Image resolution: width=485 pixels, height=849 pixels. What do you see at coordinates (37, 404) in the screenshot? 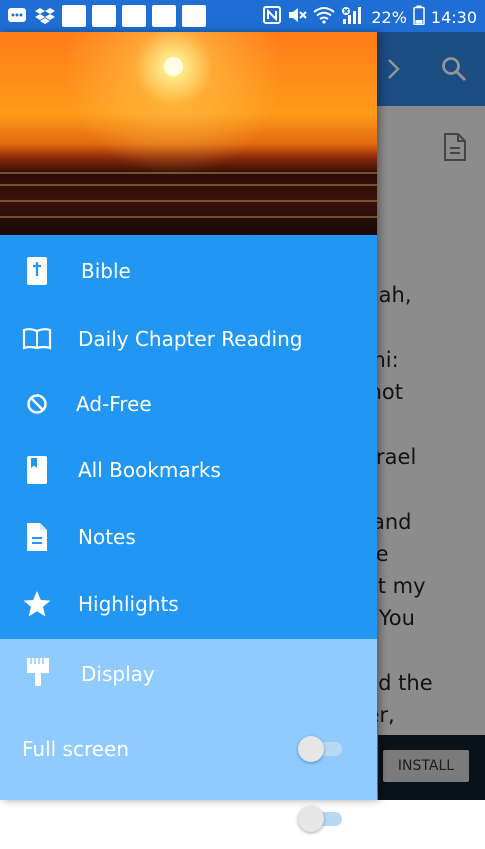
I see `block-icon` at bounding box center [37, 404].